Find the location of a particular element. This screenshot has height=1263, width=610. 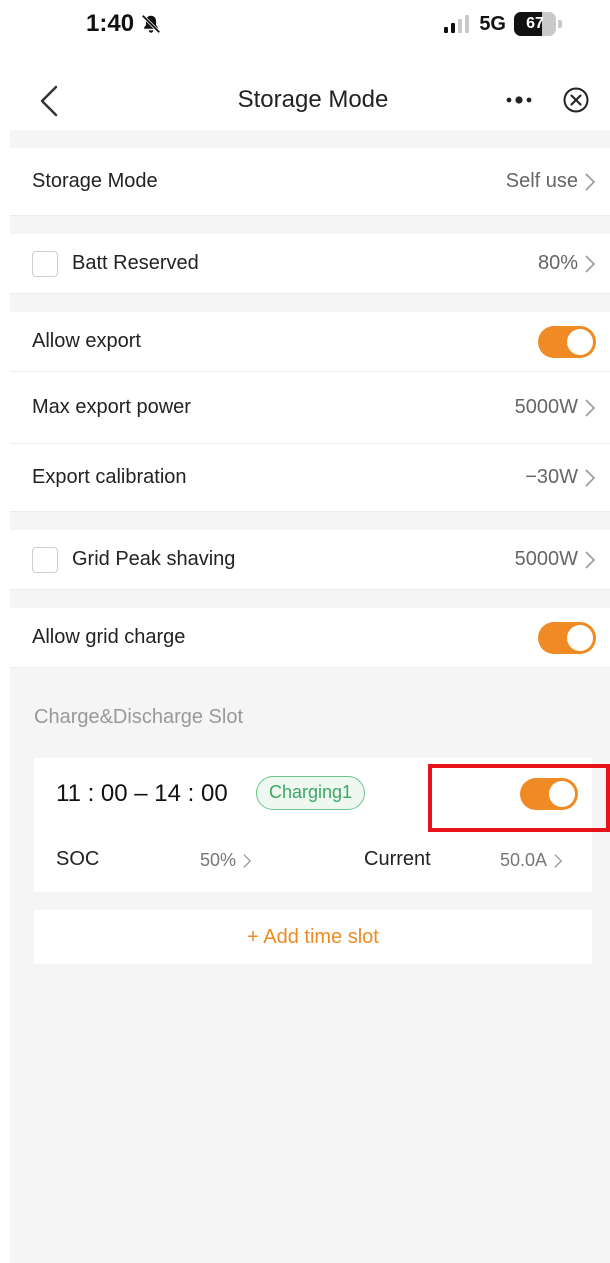

status-time-text: 1:40 is located at coordinates (110, 23).